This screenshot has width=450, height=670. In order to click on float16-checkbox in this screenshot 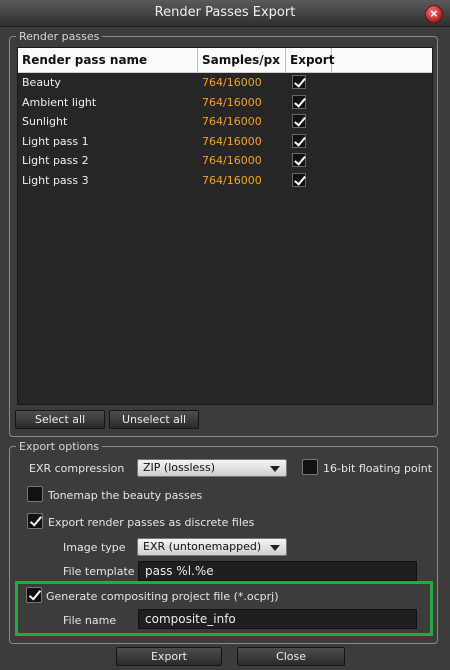, I will do `click(310, 467)`.